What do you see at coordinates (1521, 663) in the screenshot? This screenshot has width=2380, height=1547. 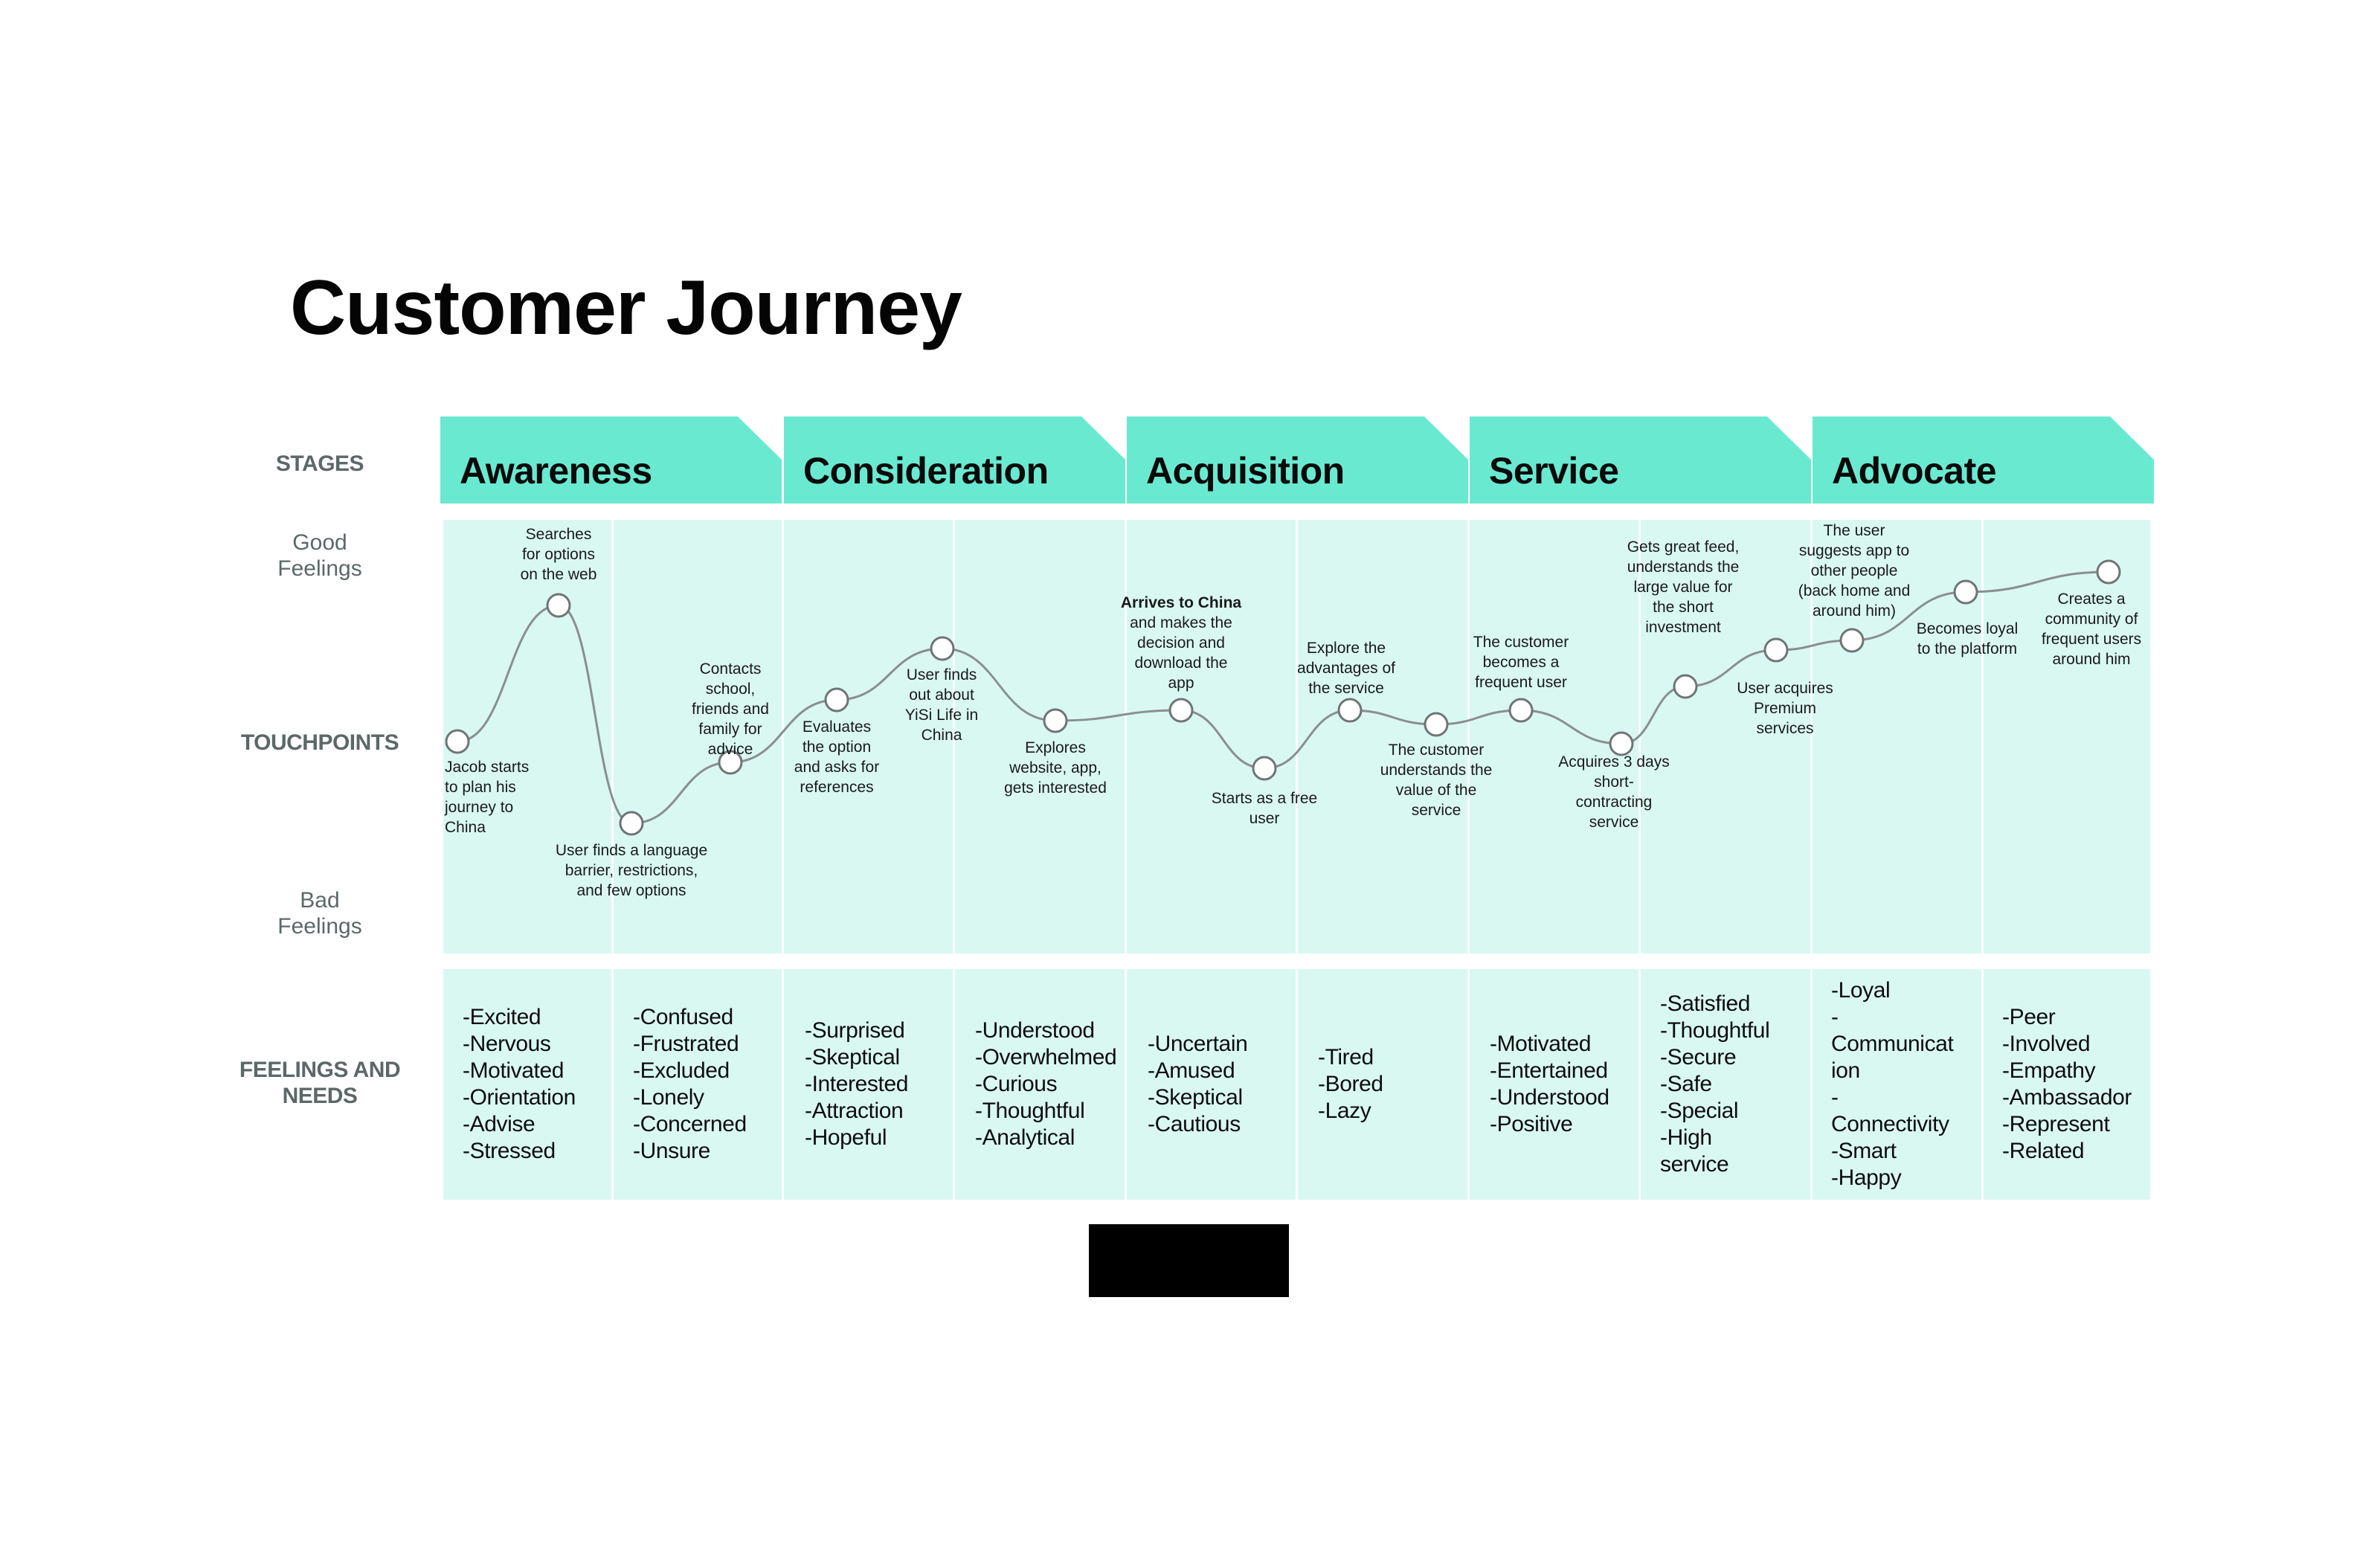 I see `touchpoint-label-12: The customer becomes a frequent user` at bounding box center [1521, 663].